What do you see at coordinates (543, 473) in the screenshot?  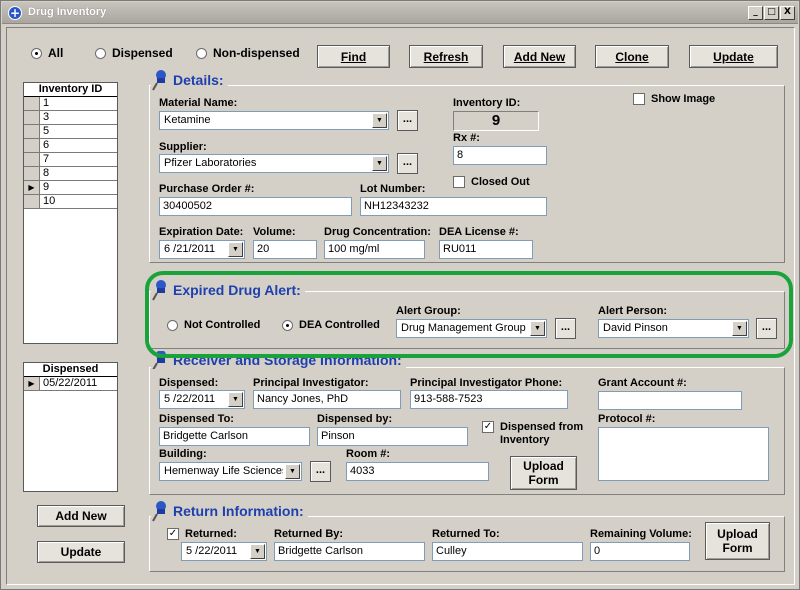 I see `receiver-upload-form-button: Upload Form` at bounding box center [543, 473].